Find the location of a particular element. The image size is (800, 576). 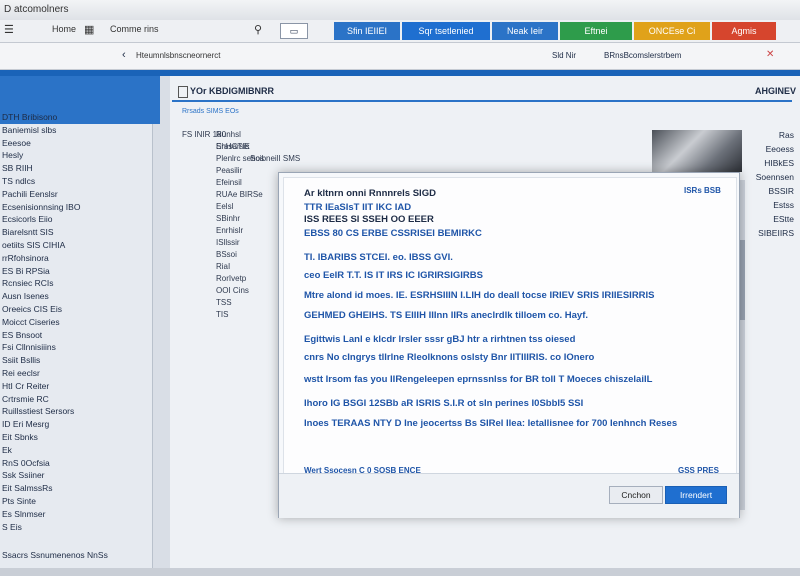

search-icon: ⚲ is located at coordinates (258, 29).